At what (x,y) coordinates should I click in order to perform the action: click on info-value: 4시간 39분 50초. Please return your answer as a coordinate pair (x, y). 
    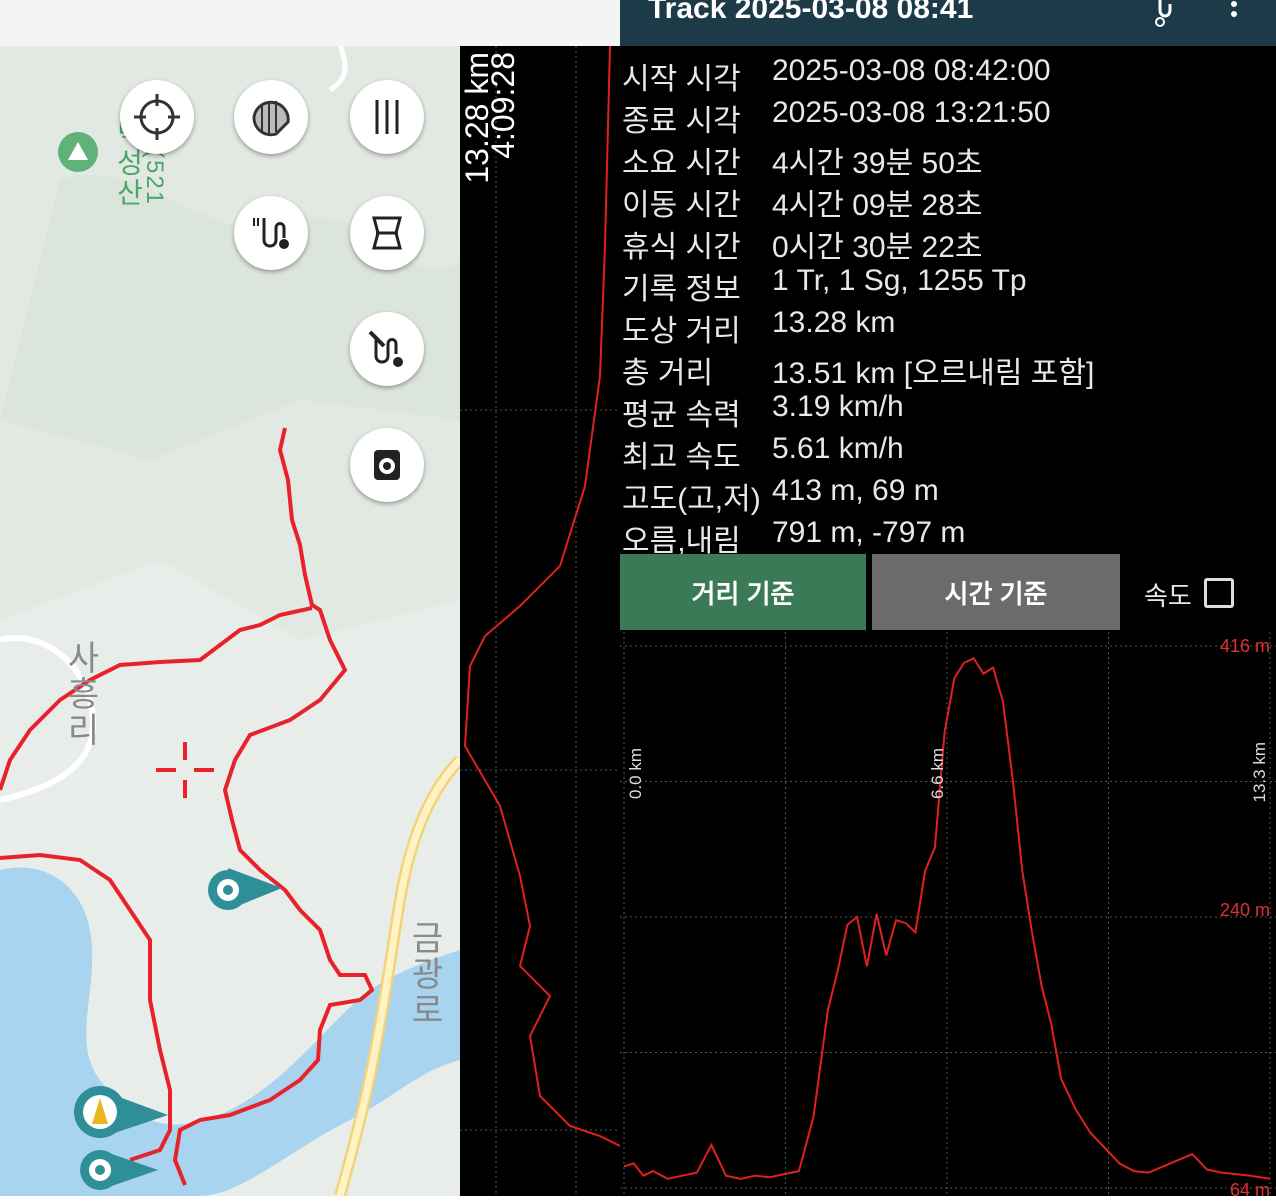
    Looking at the image, I should click on (877, 163).